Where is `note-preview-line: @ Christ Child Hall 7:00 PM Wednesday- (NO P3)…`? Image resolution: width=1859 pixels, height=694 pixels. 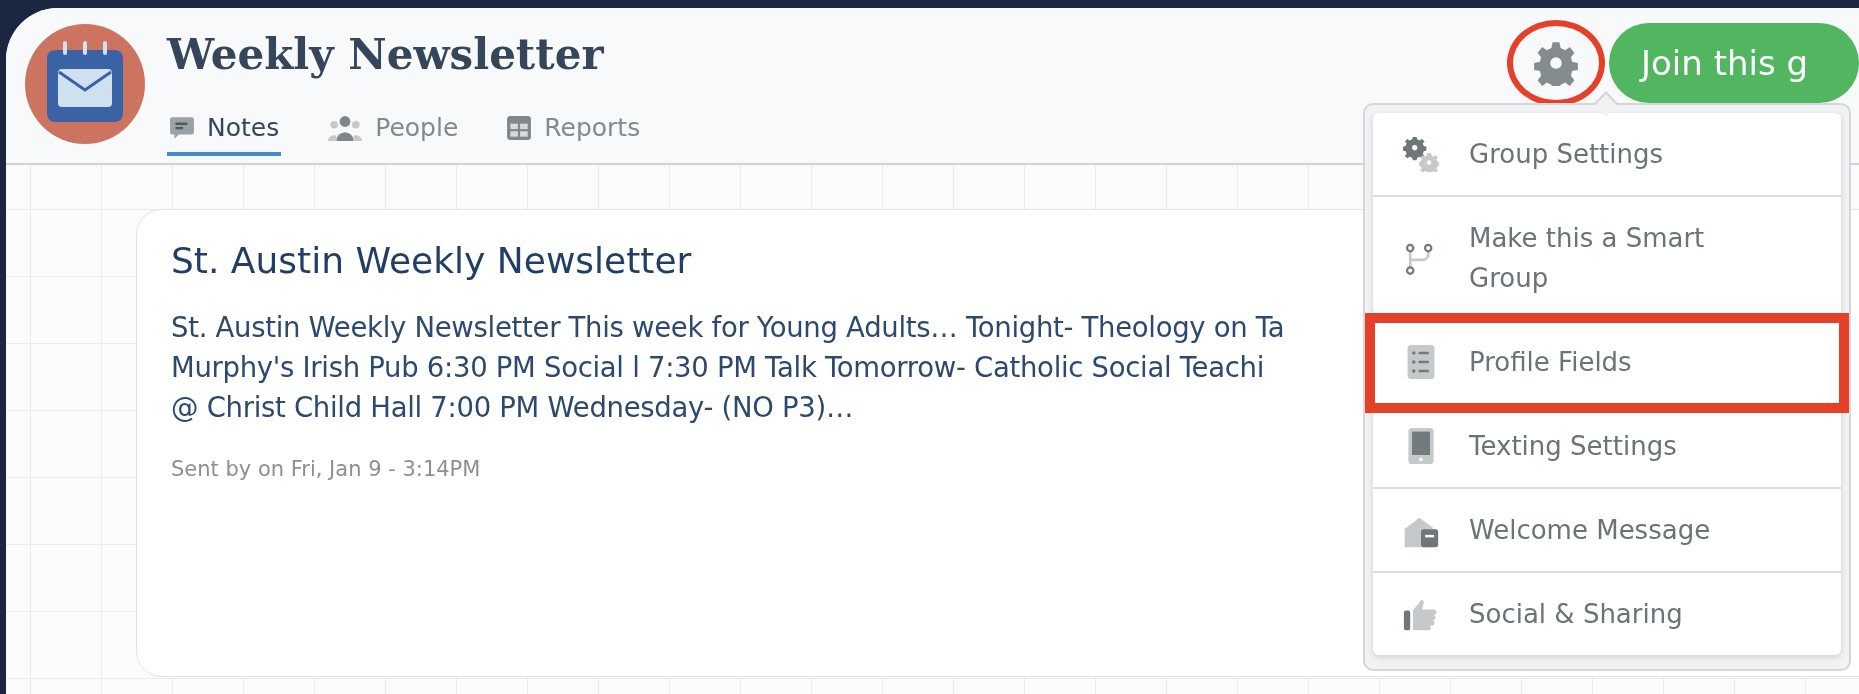
note-preview-line: @ Christ Child Hall 7:00 PM Wednesday- (NO P3)… is located at coordinates (512, 407).